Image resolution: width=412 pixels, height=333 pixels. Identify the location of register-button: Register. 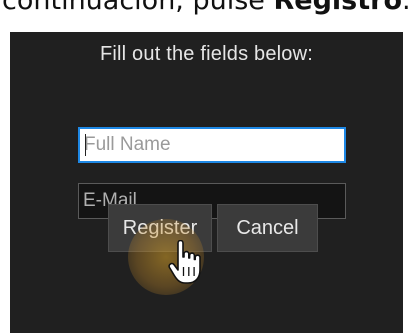
(160, 228).